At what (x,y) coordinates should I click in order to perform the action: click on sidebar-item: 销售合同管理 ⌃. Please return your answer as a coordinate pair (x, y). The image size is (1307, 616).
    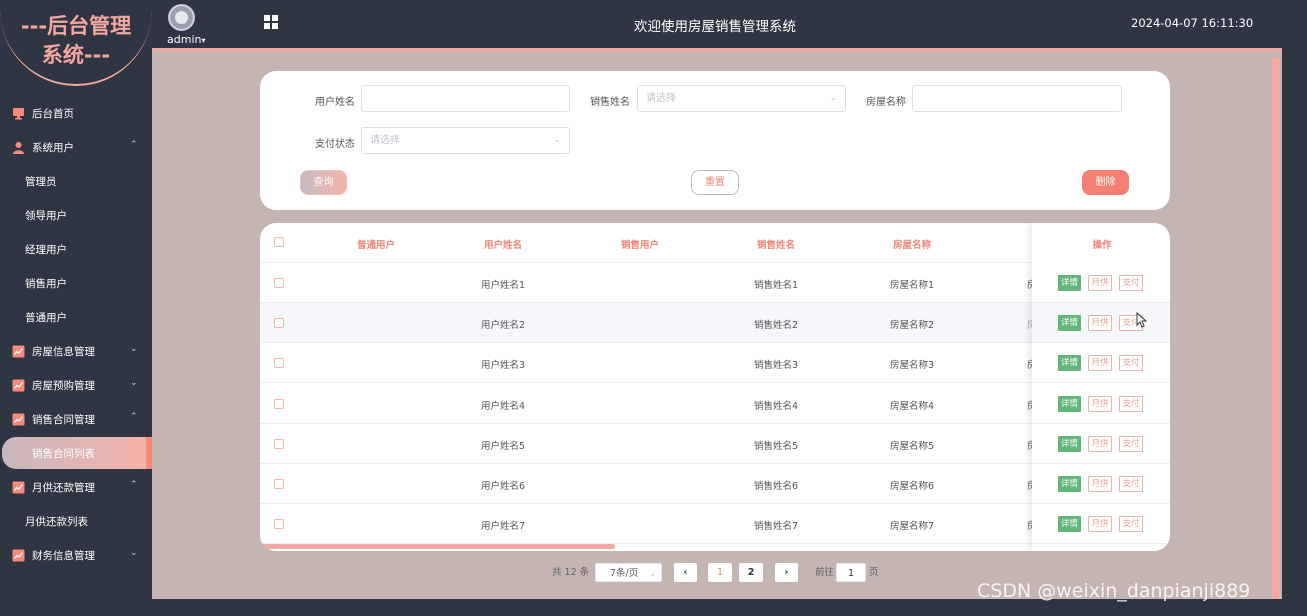
    Looking at the image, I should click on (76, 419).